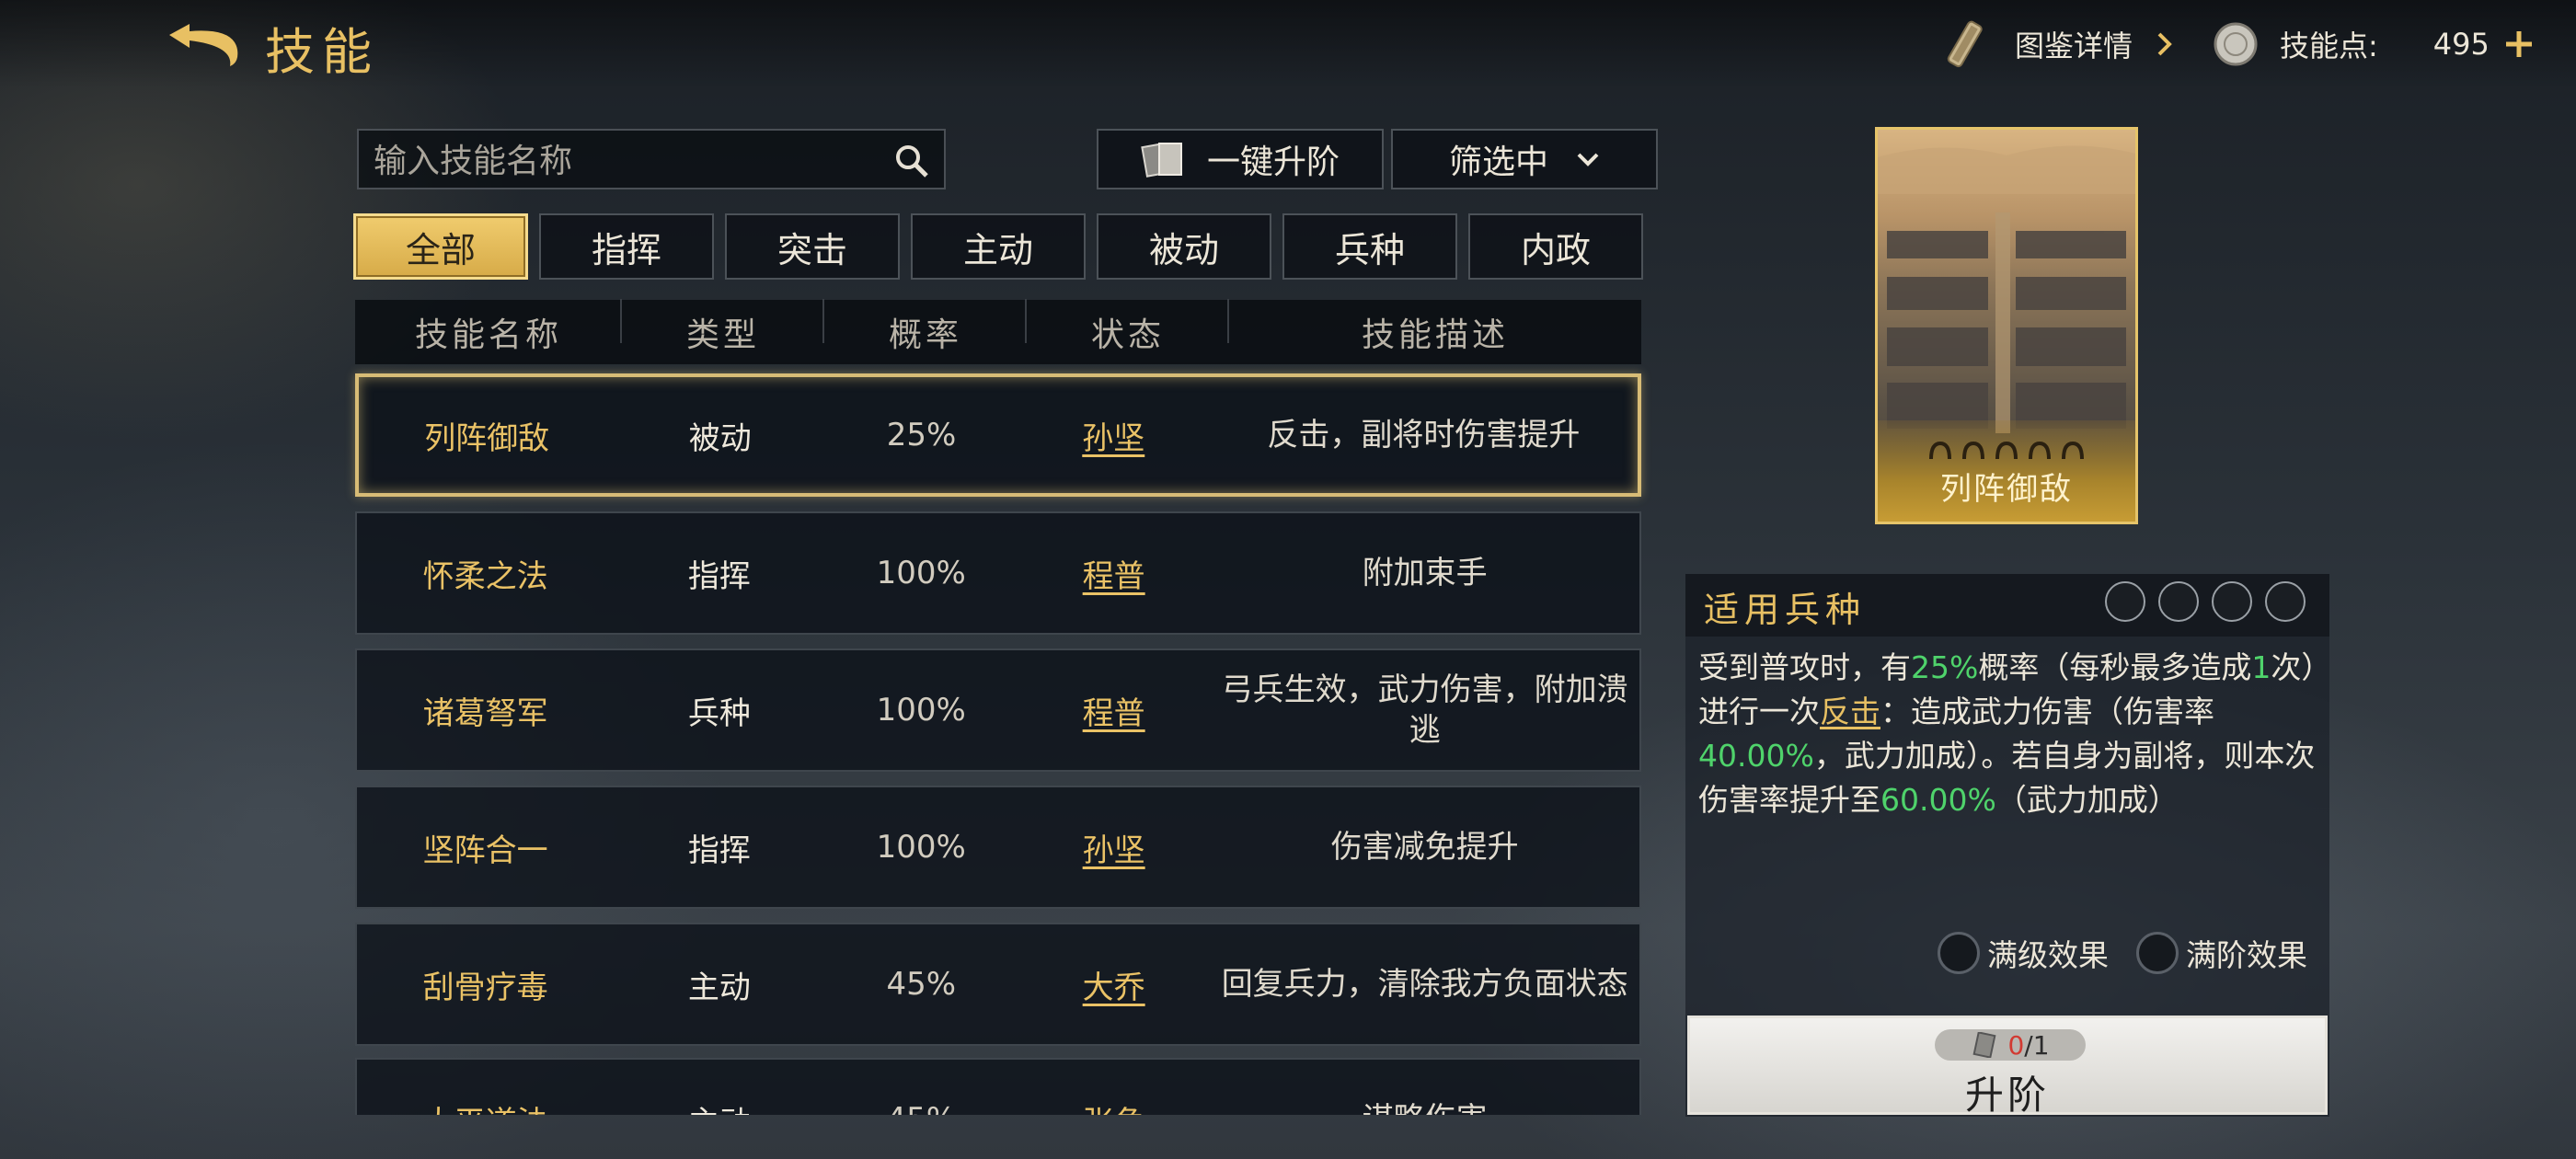  What do you see at coordinates (998, 435) in the screenshot?
I see `table-row-selected: 列阵御敌 被动 25% 孙坚 反击，副将时伤害提升` at bounding box center [998, 435].